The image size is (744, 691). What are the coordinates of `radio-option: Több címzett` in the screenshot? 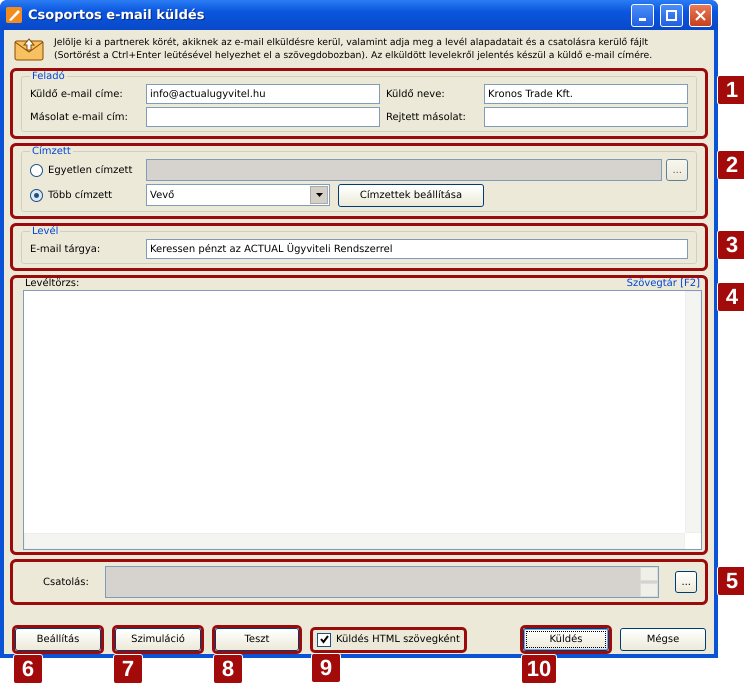 It's located at (85, 195).